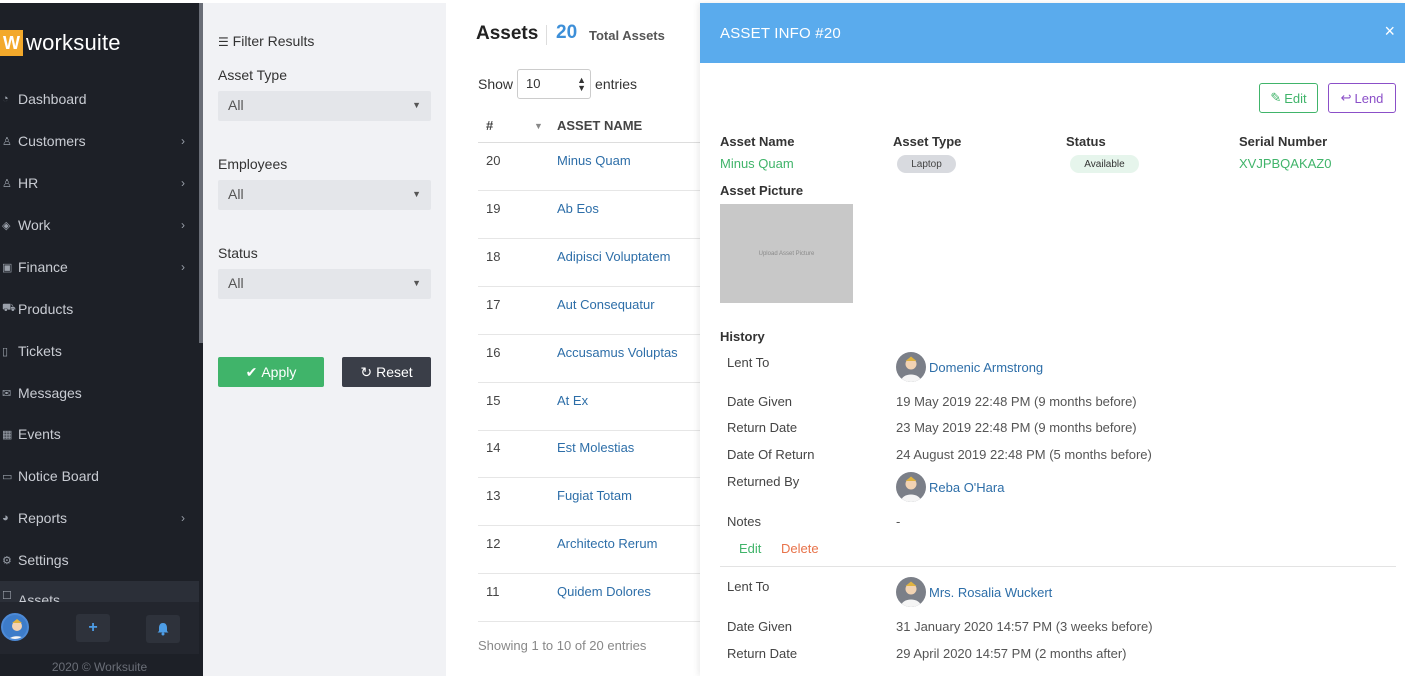  Describe the element at coordinates (507, 33) in the screenshot. I see `page-title: Assets` at that location.